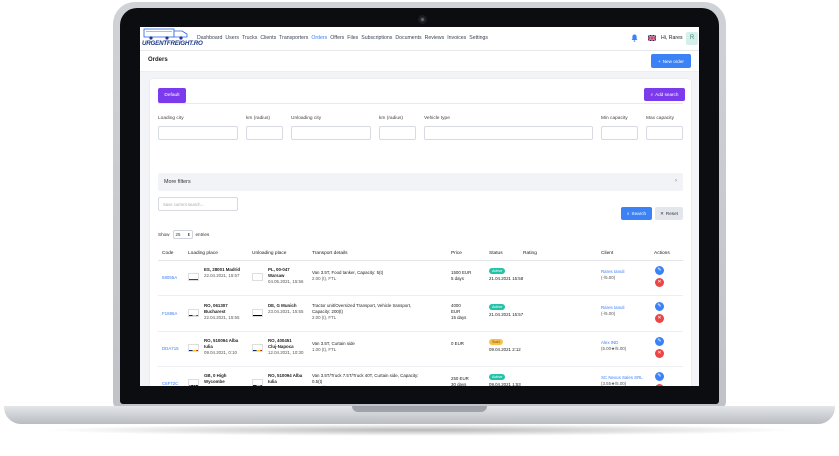  I want to click on col-unloading: Unloading place, so click(269, 253).